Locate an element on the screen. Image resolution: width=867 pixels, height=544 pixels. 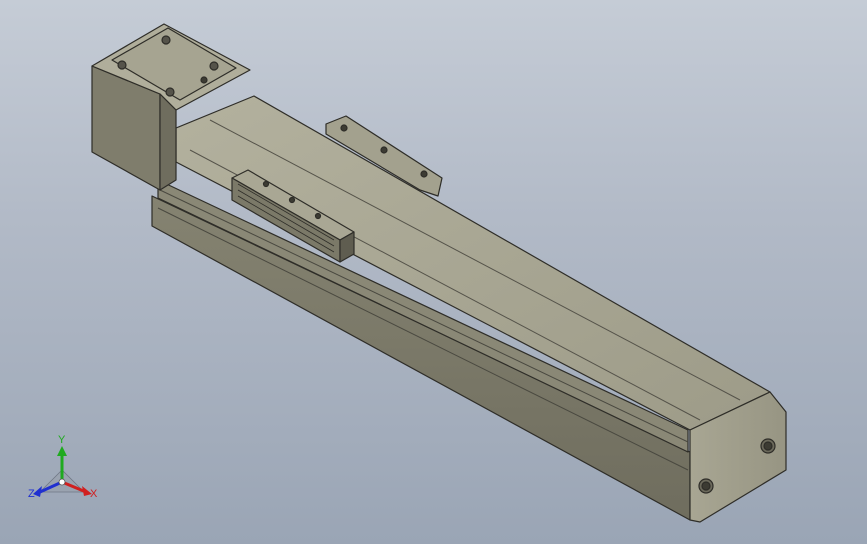
triad-y-label: Y is located at coordinates (62, 440).